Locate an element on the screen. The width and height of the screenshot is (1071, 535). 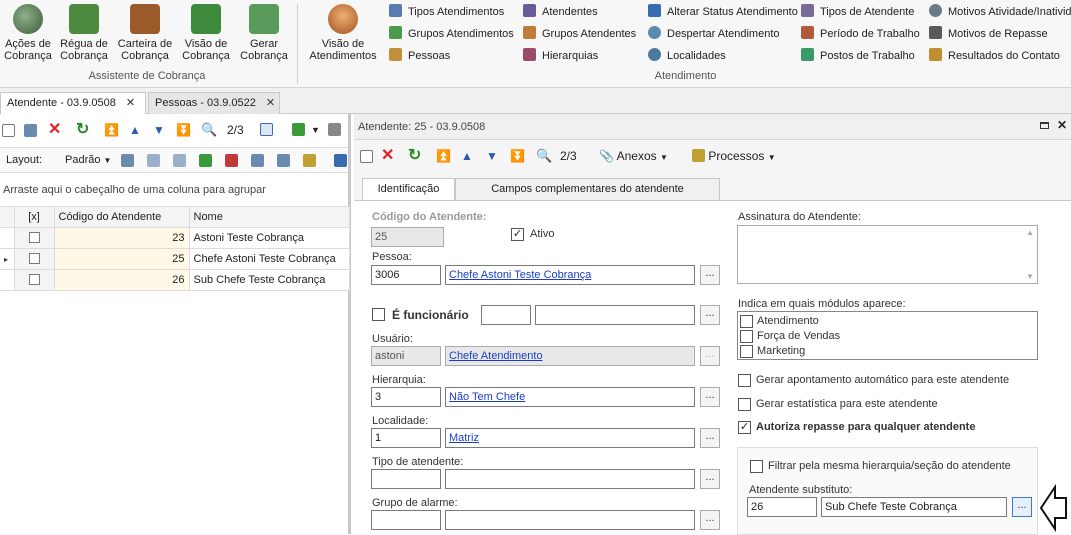
postos-trabalho-button: Postos de Trabalho is located at coordinates (858, 56).